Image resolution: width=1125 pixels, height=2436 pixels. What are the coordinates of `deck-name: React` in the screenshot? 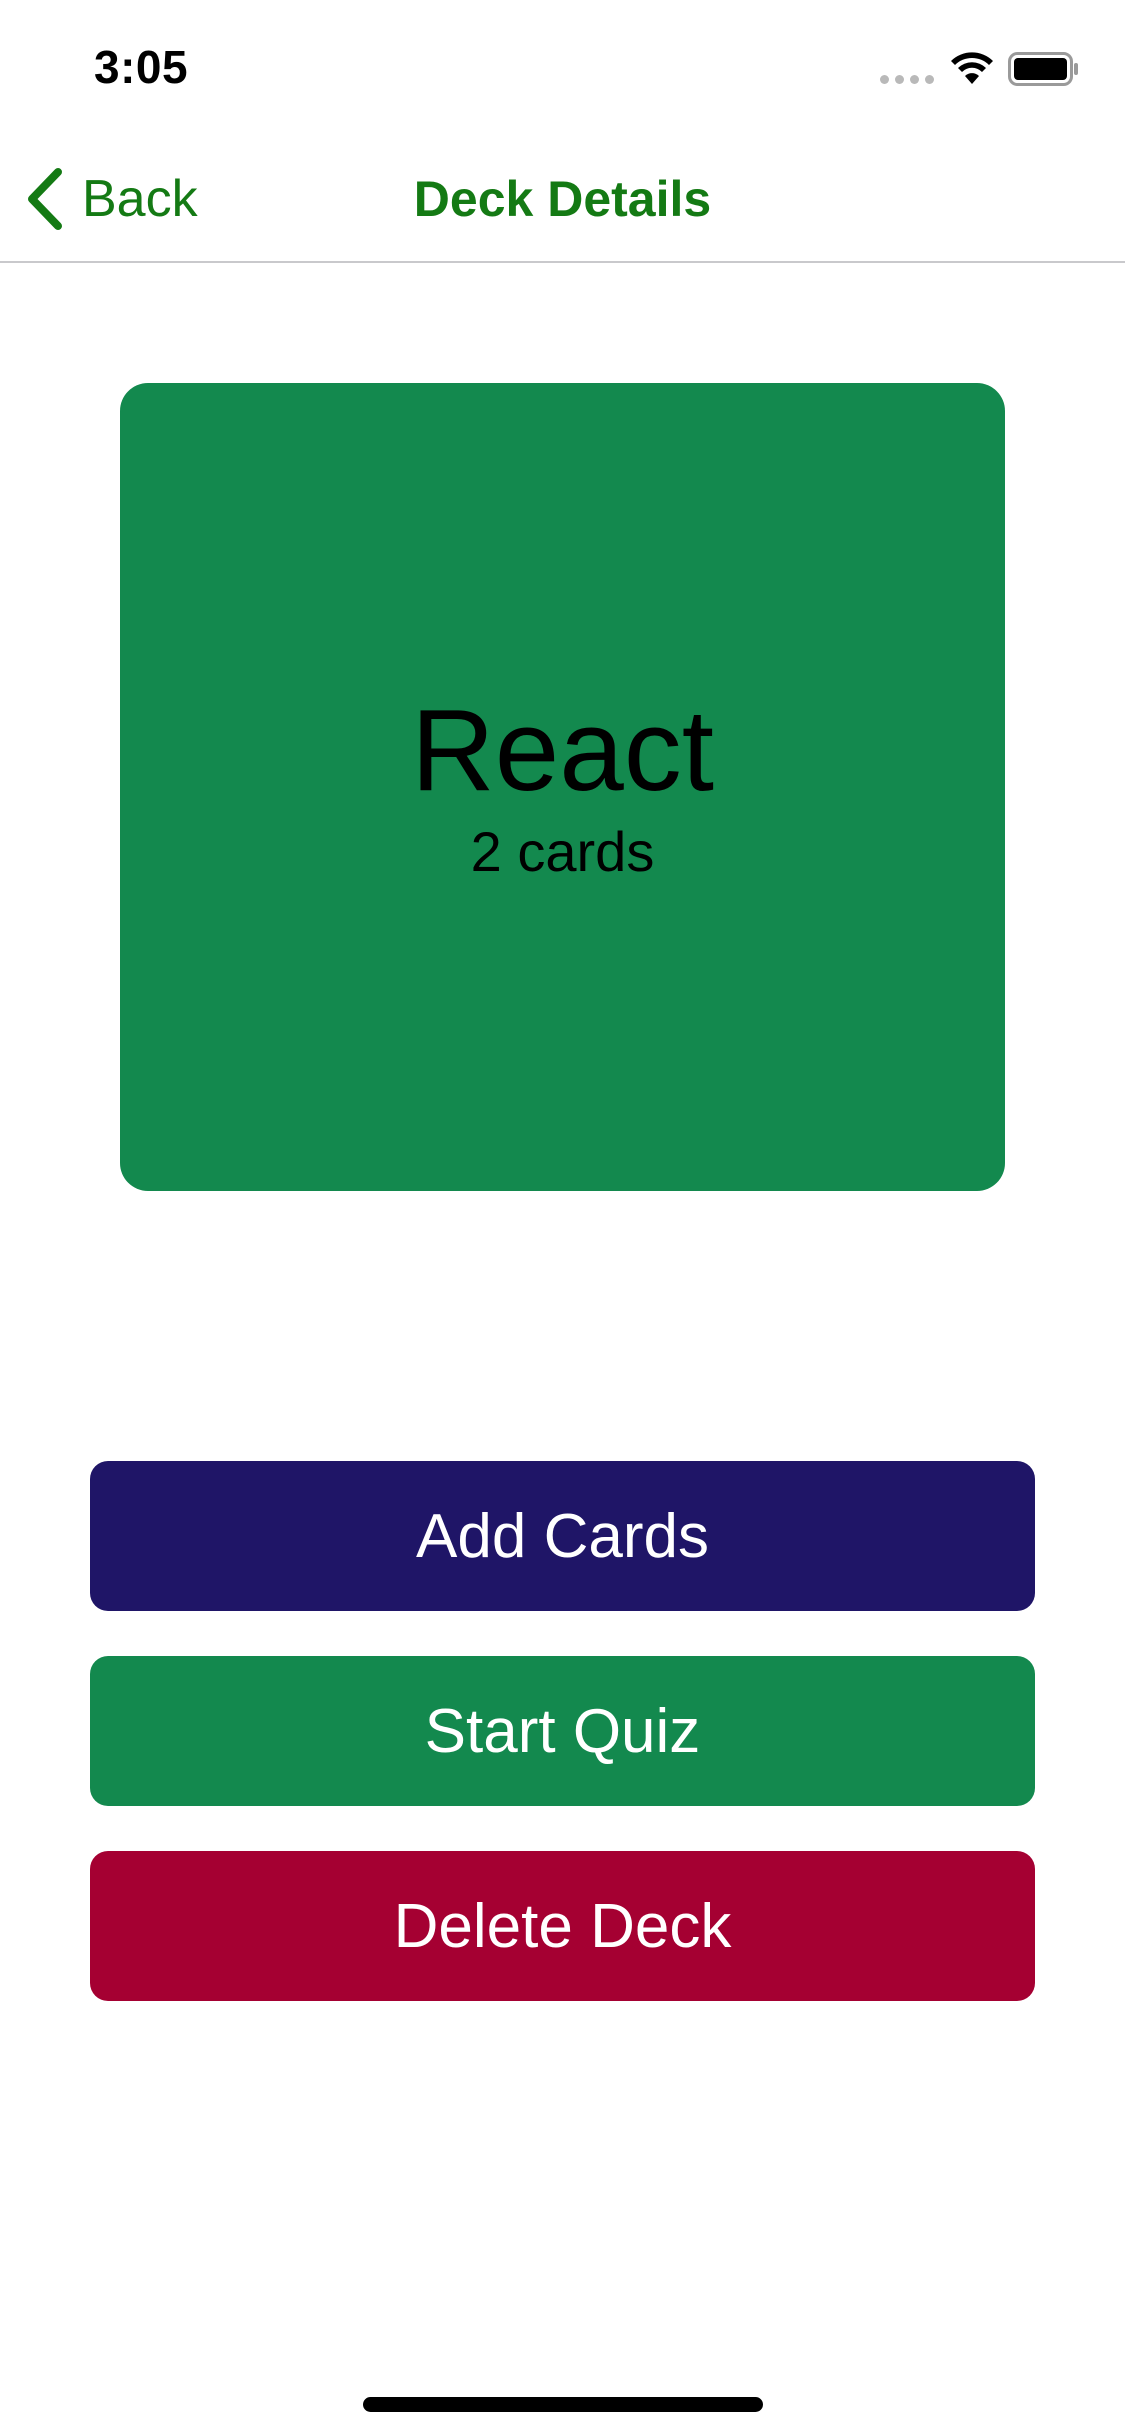 It's located at (562, 749).